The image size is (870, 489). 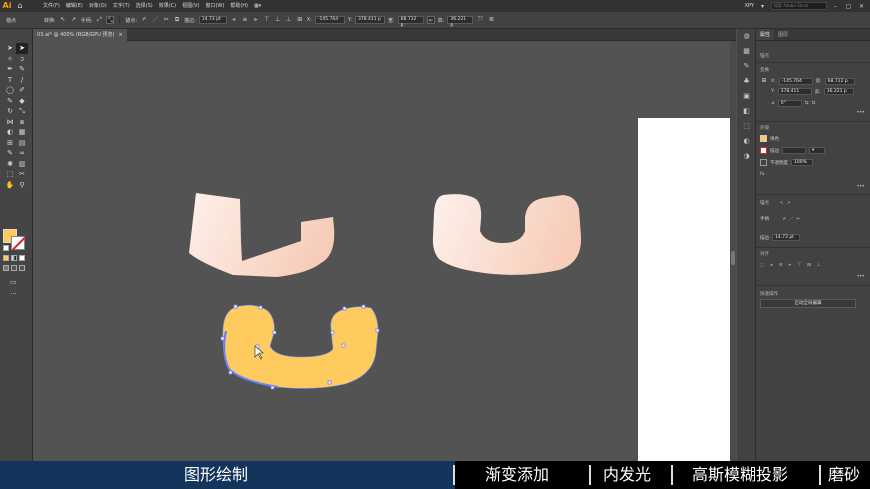 I want to click on workspace-switcher: XPY, so click(x=749, y=6).